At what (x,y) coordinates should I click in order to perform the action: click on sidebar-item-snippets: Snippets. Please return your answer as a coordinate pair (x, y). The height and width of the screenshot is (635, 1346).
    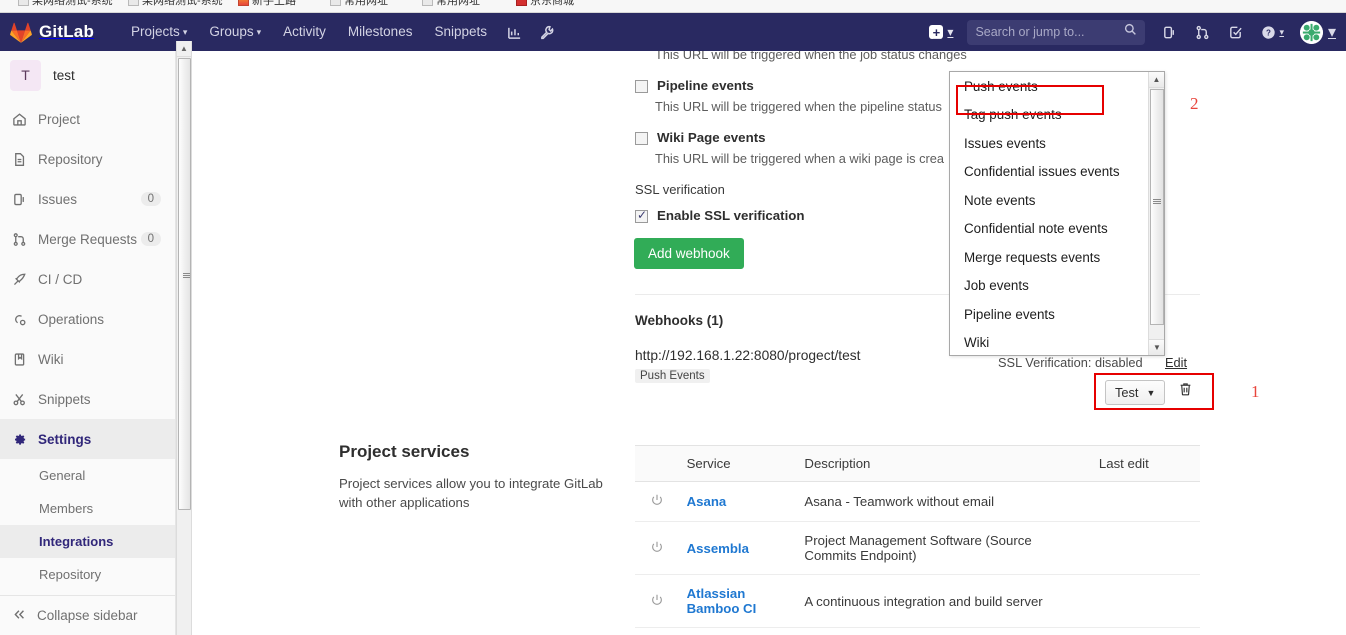
    Looking at the image, I should click on (87, 399).